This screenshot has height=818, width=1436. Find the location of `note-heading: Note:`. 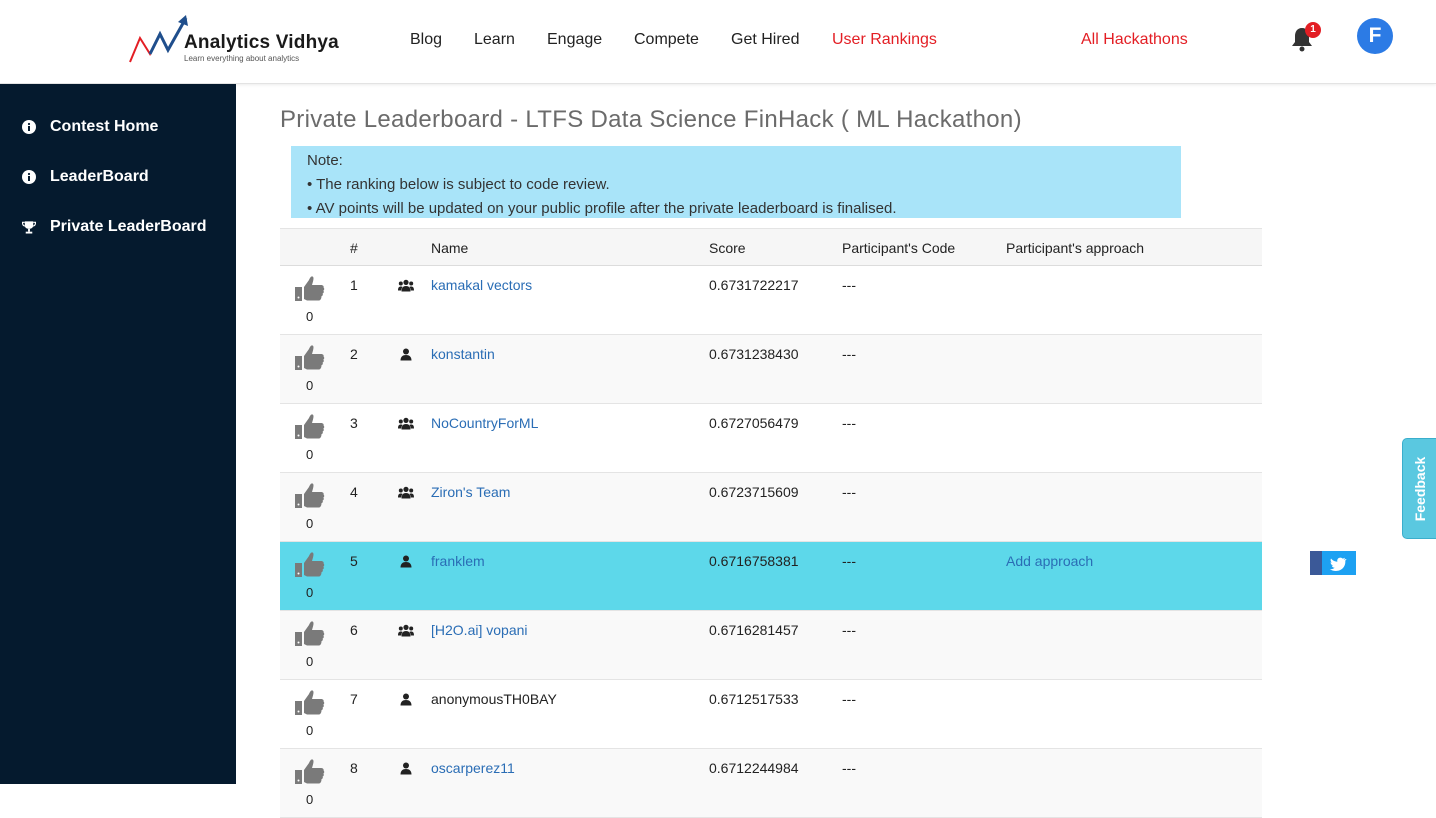

note-heading: Note: is located at coordinates (325, 160).